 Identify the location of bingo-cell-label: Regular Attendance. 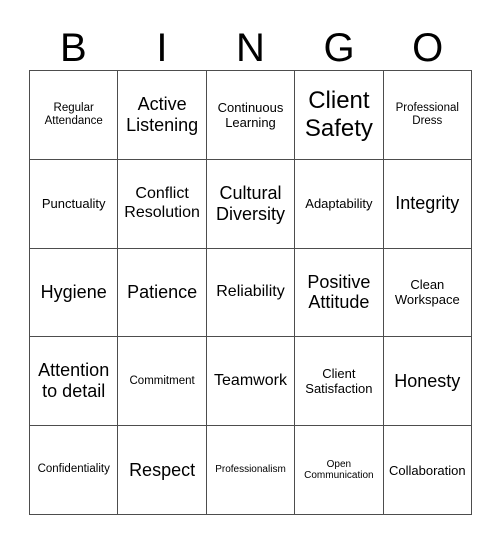
(73, 114).